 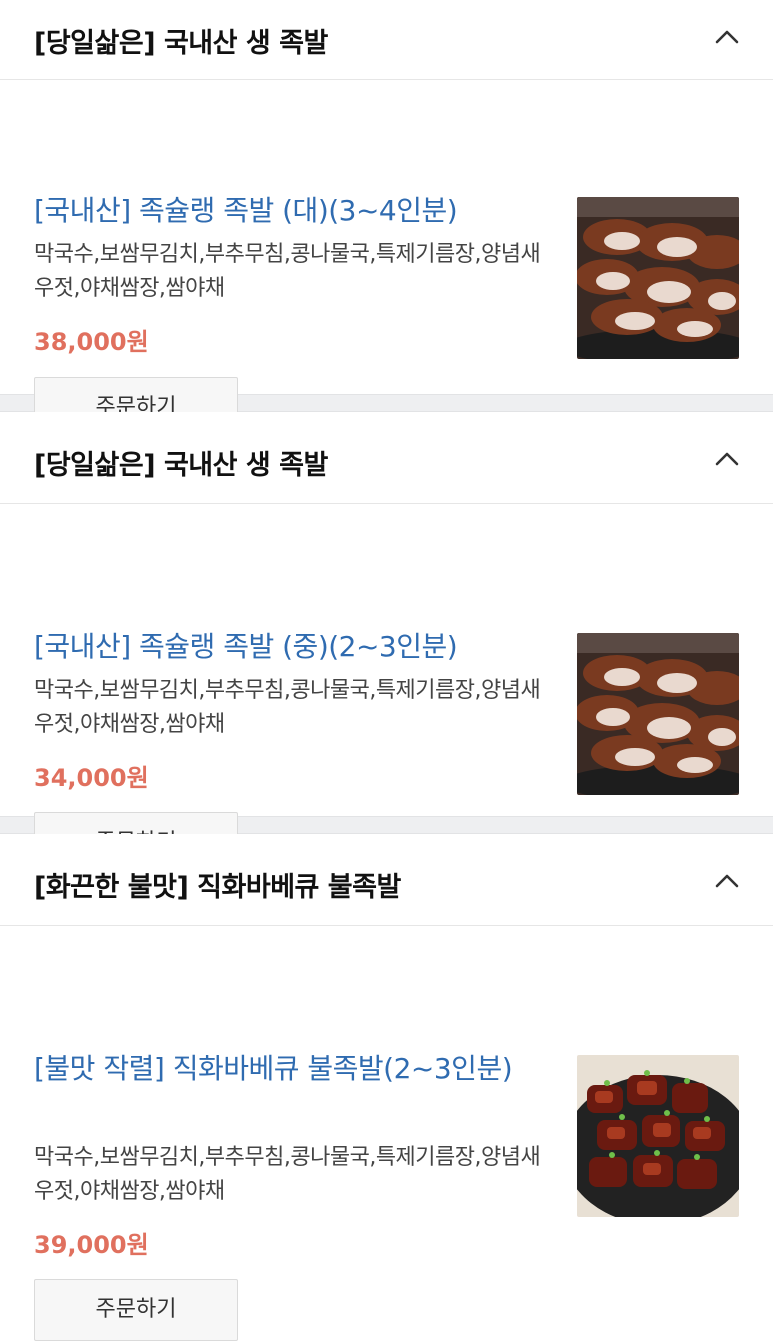 What do you see at coordinates (284, 211) in the screenshot?
I see `item-name: [국내산] 족슐랭 족발 (대)(3~4인분)` at bounding box center [284, 211].